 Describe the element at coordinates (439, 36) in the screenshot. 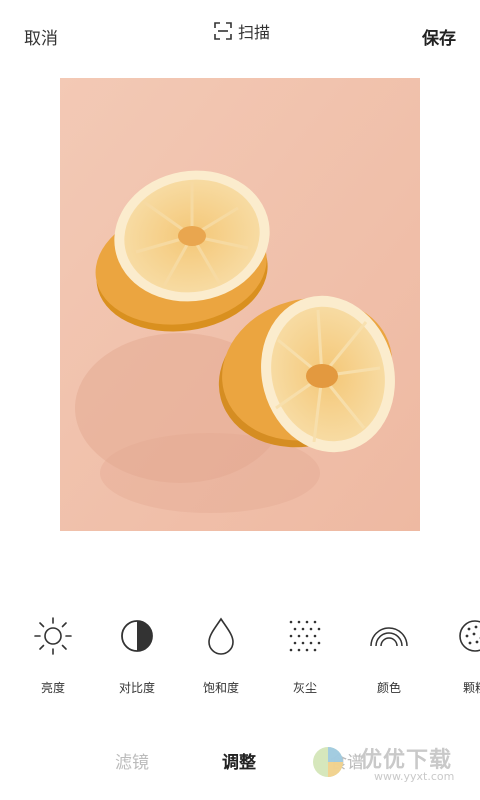

I see `save-button: 保存` at that location.